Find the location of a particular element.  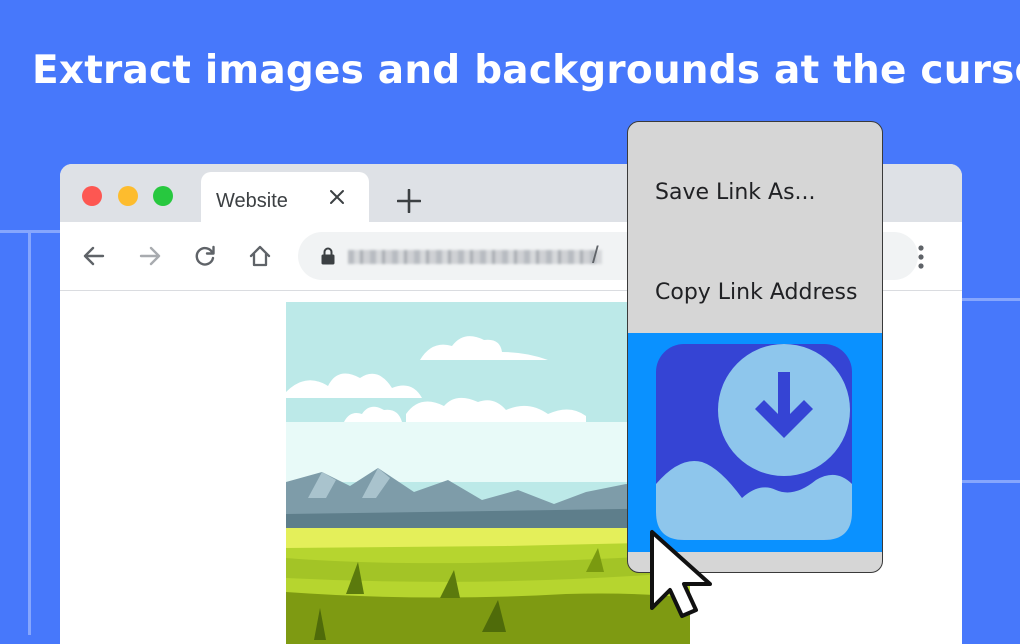

arrow-cursor-icon is located at coordinates (681, 574).